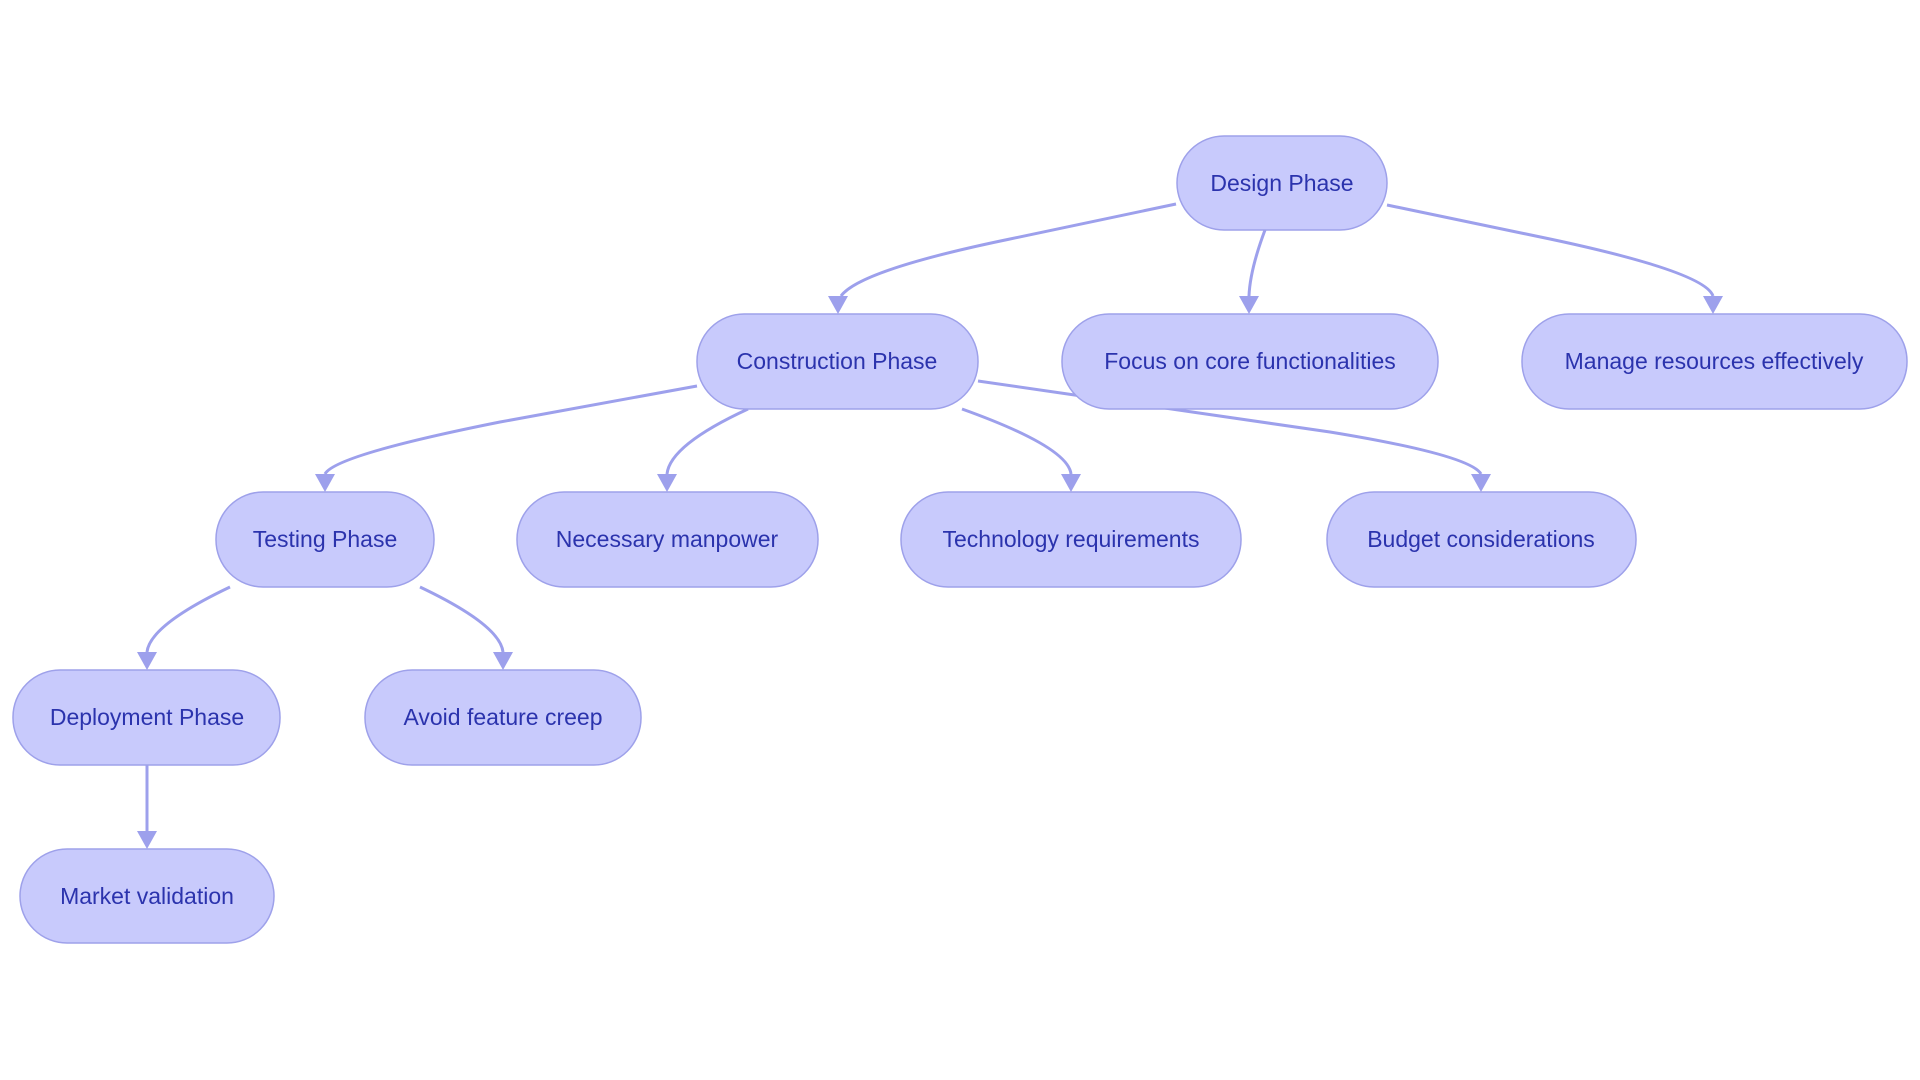 The height and width of the screenshot is (1080, 1920). I want to click on node-label: Testing Phase, so click(325, 539).